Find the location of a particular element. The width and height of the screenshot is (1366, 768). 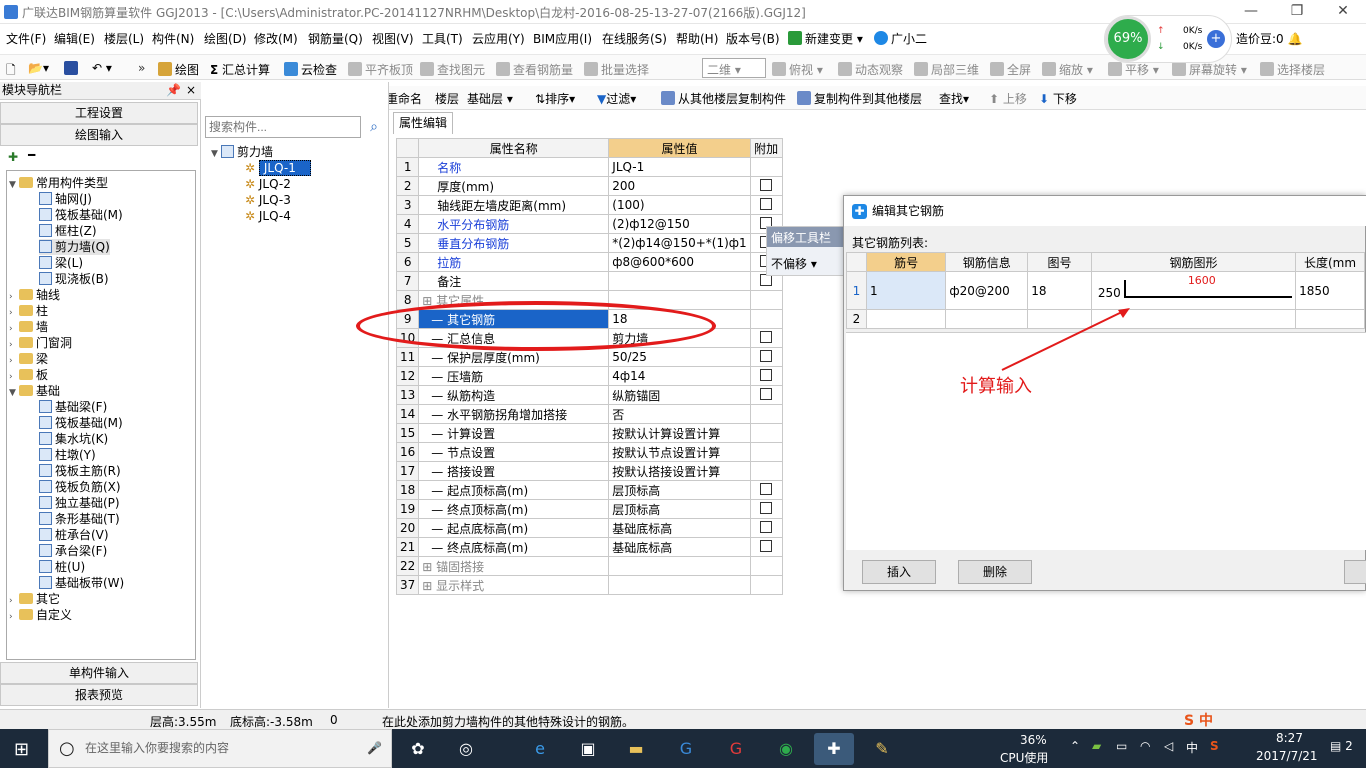

copy-to-floor-button: 复制构件到其他楼层 is located at coordinates (859, 98).